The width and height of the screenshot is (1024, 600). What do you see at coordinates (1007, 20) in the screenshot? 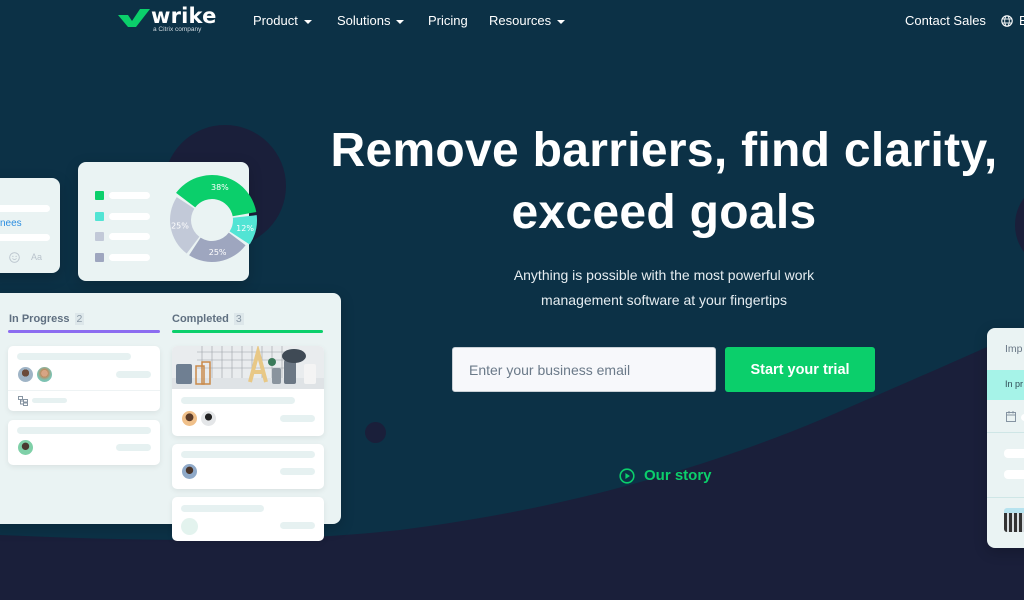
I see `globe-icon` at bounding box center [1007, 20].